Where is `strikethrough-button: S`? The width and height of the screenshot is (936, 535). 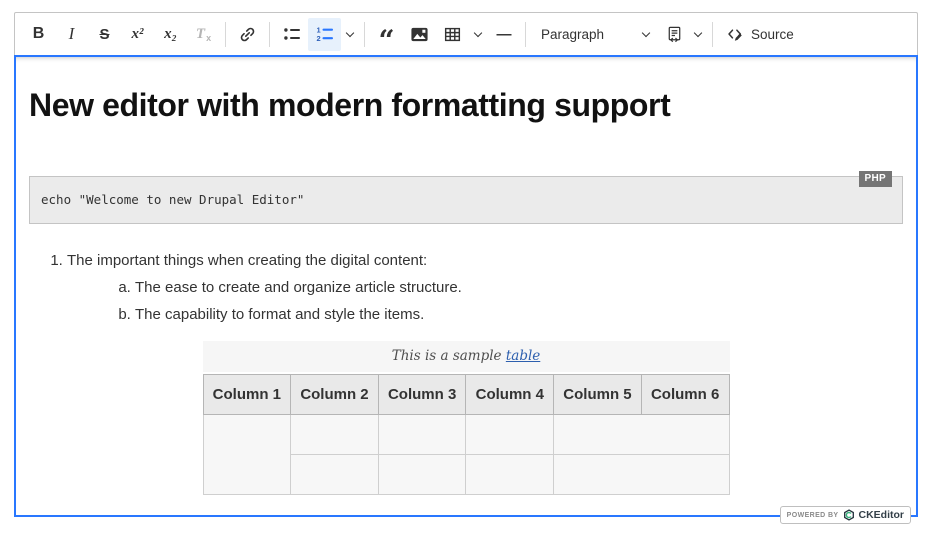 strikethrough-button: S is located at coordinates (104, 34).